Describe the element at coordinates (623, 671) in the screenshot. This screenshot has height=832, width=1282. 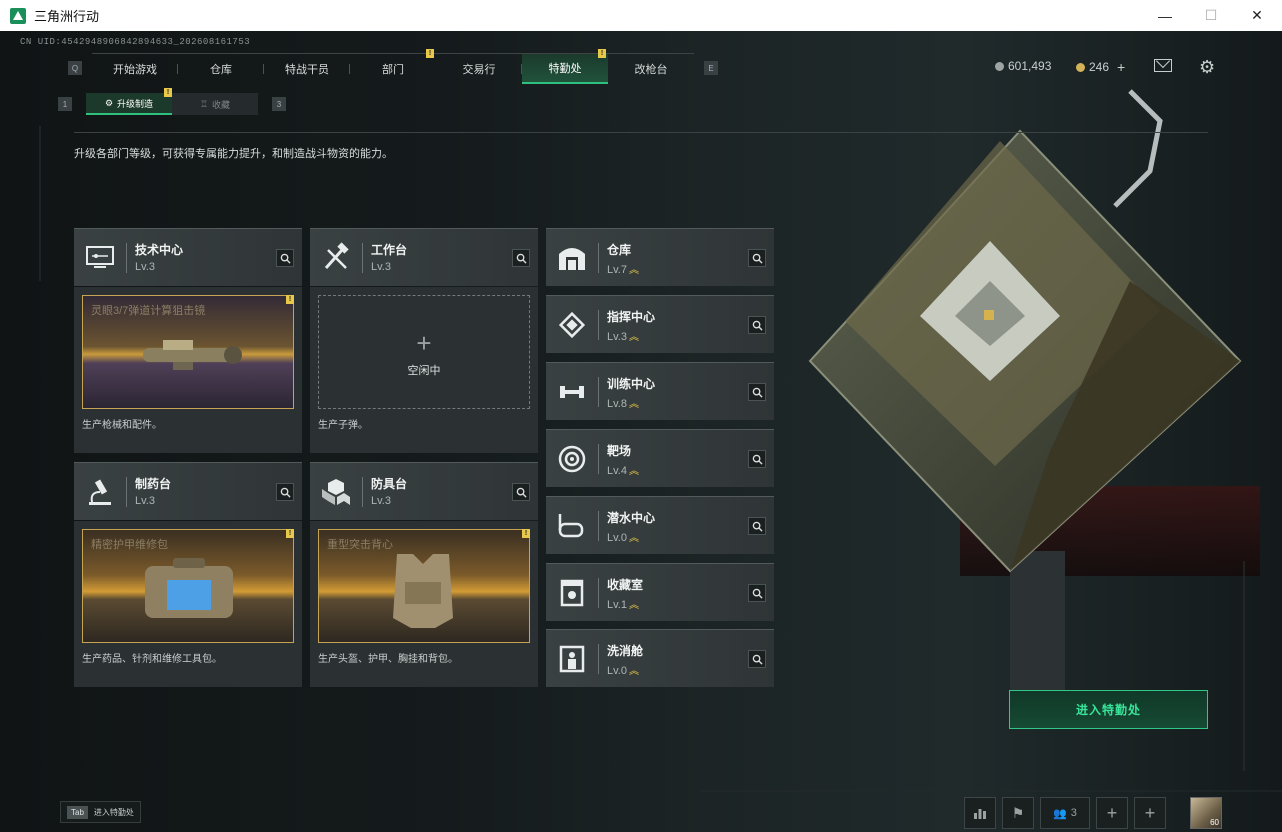
I see `facility-level: Lv.0 ︽` at that location.